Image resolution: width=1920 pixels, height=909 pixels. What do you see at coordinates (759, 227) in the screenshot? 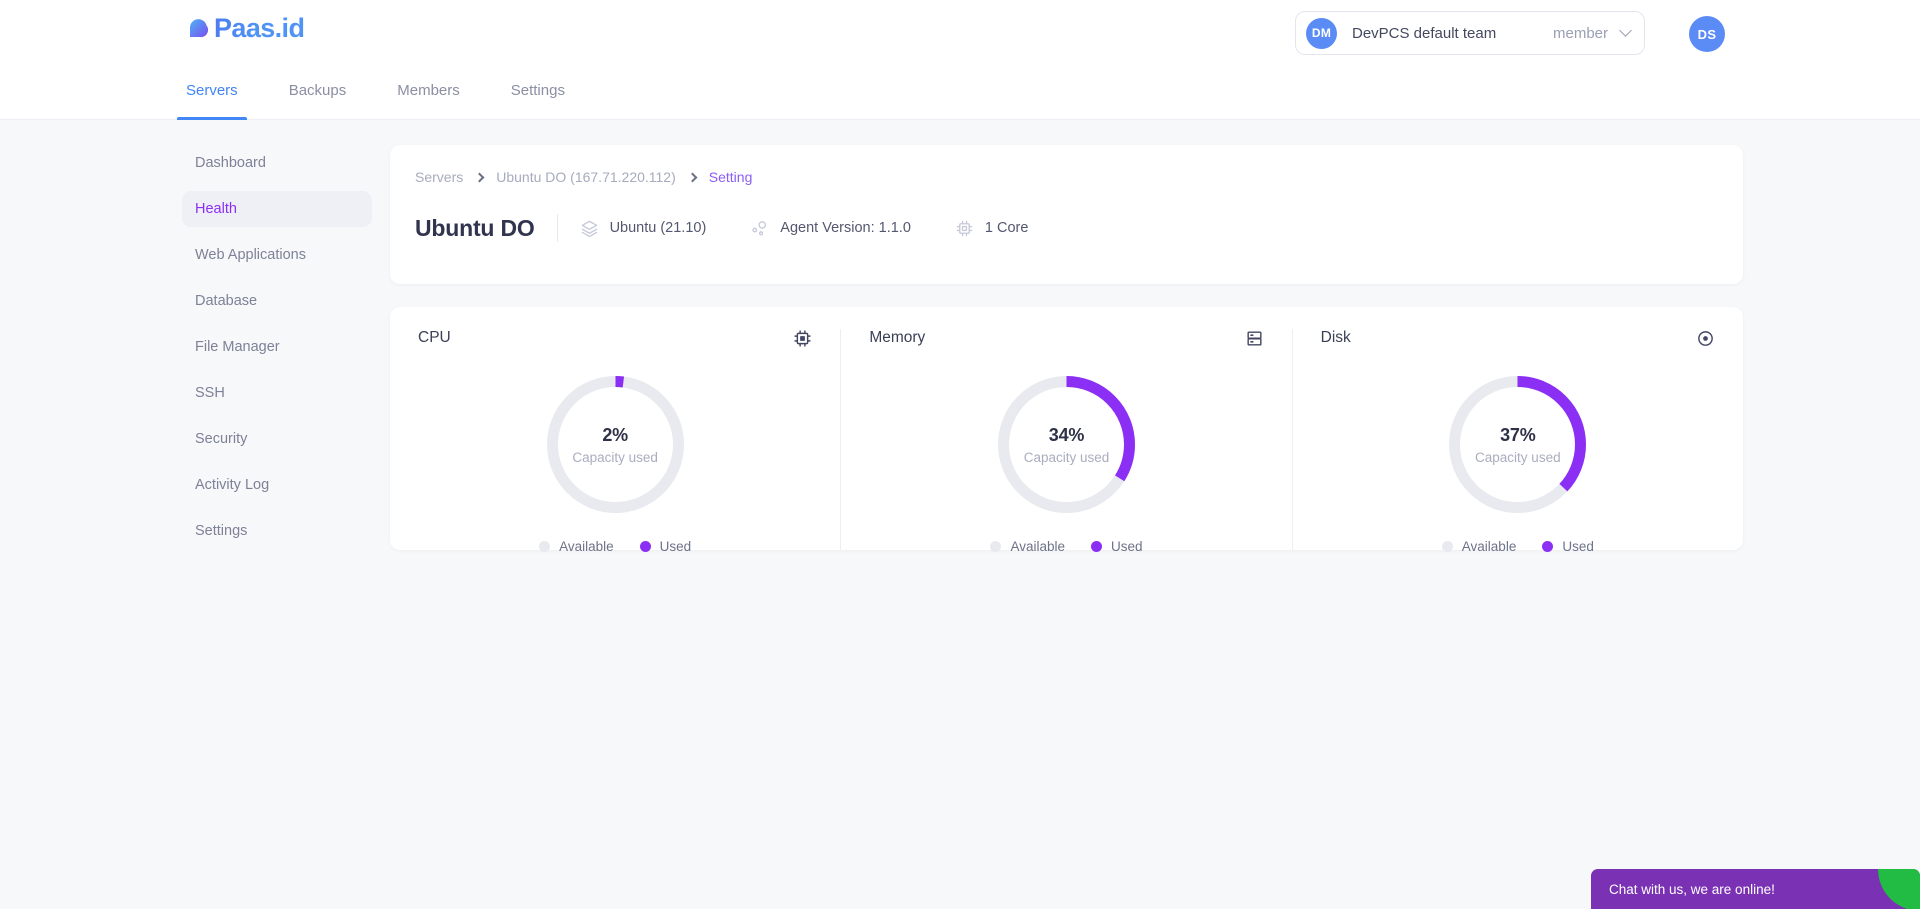
I see `nodes-icon` at bounding box center [759, 227].